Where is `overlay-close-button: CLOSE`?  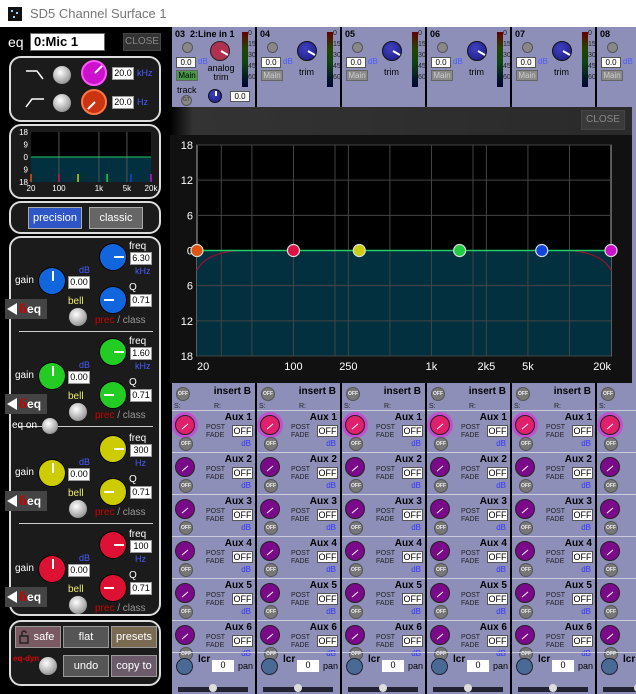
overlay-close-button: CLOSE is located at coordinates (603, 120).